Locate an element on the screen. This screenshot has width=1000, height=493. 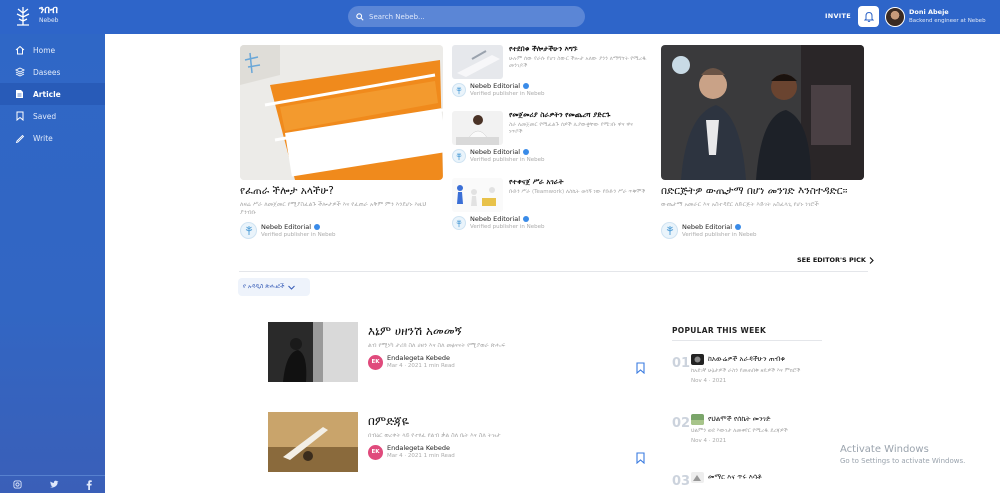
sidebar-item-article: Article is located at coordinates (52, 94).